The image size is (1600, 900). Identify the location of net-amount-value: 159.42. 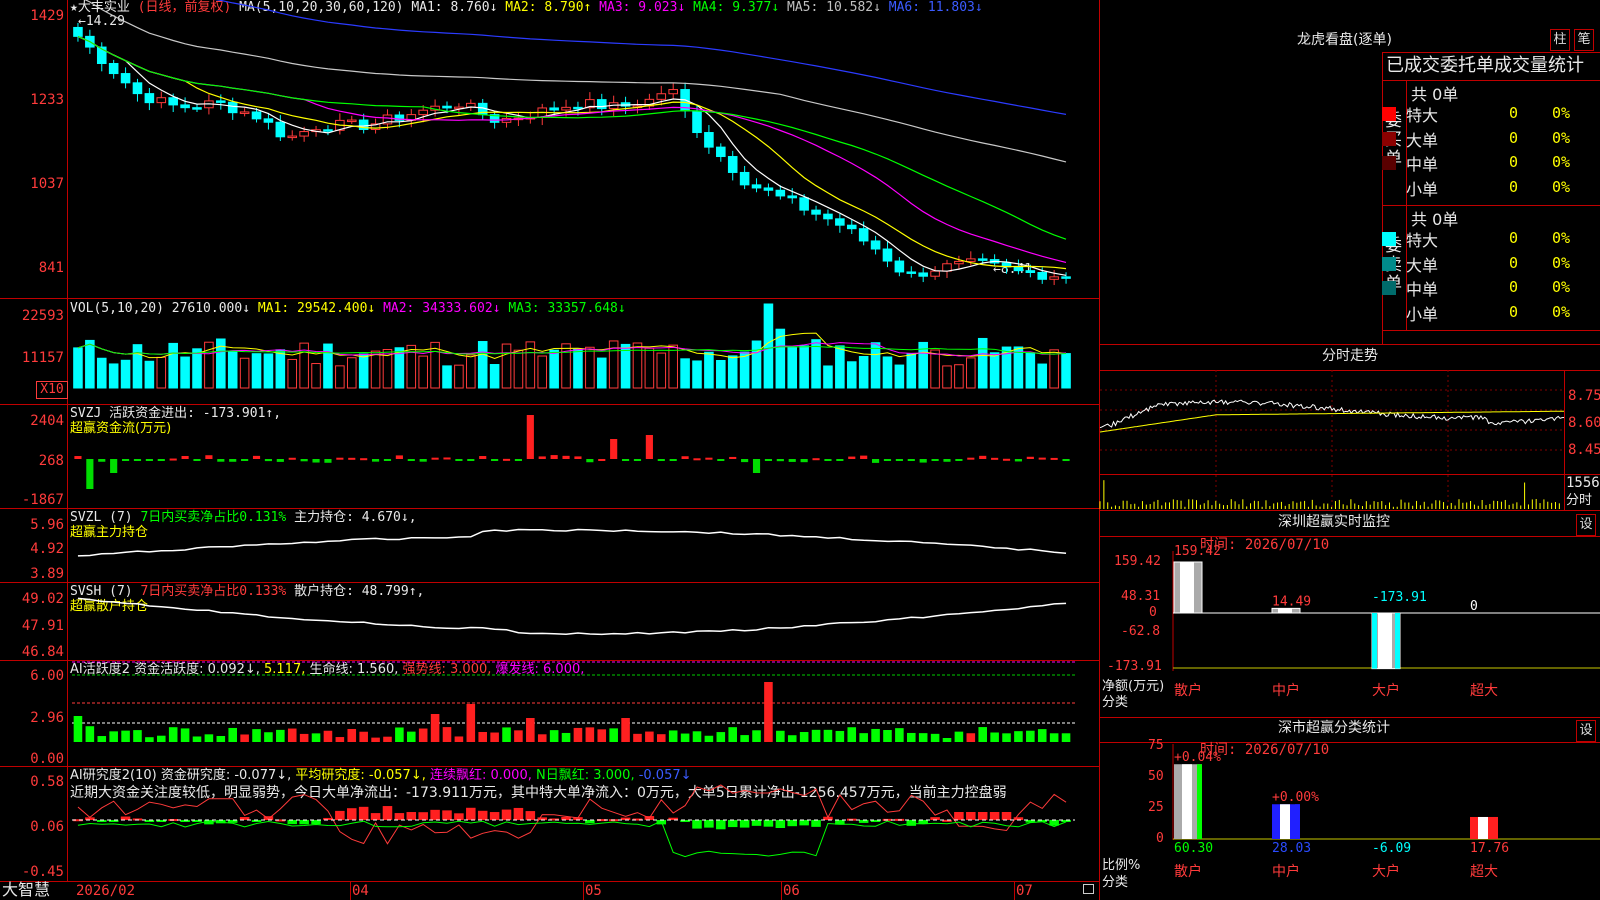
(1197, 551).